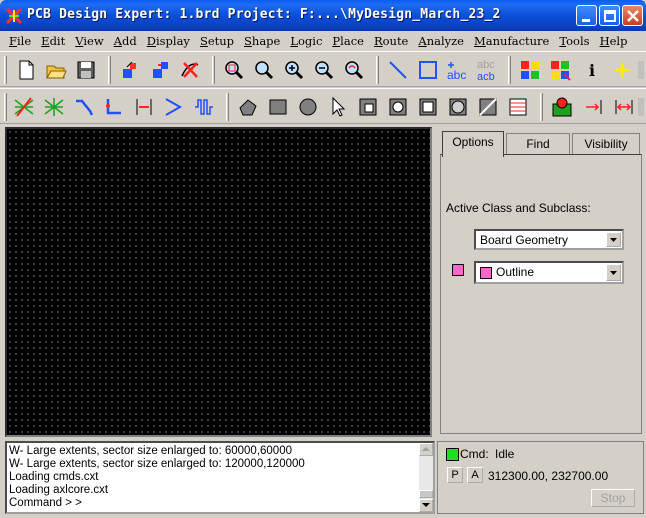 The image size is (646, 518). I want to click on spread-icon, so click(174, 107).